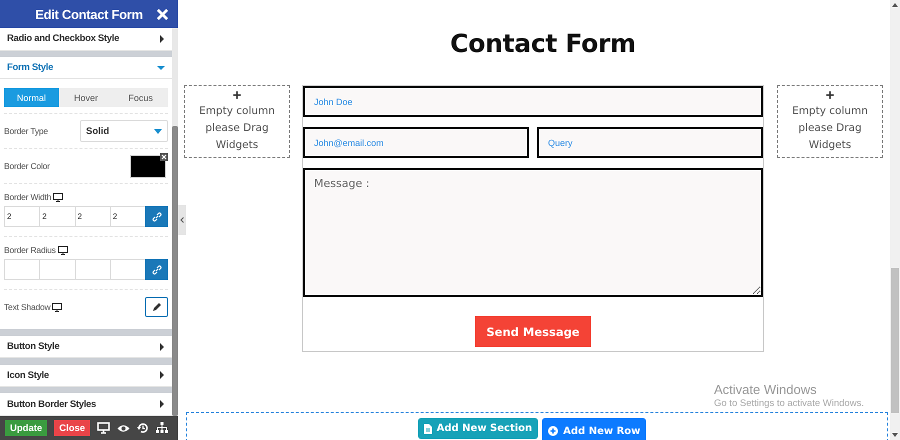 The height and width of the screenshot is (440, 900). I want to click on chevron-left-icon, so click(182, 220).